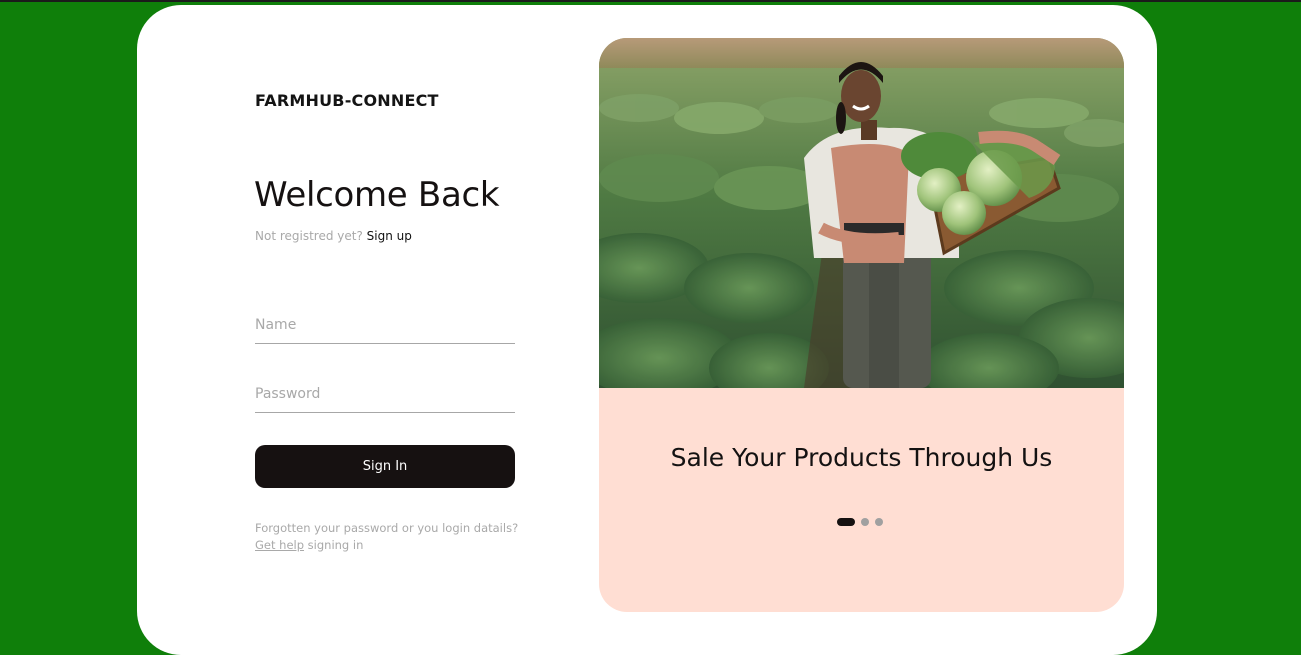 This screenshot has height=655, width=1301. What do you see at coordinates (650, 1) in the screenshot?
I see `top-border` at bounding box center [650, 1].